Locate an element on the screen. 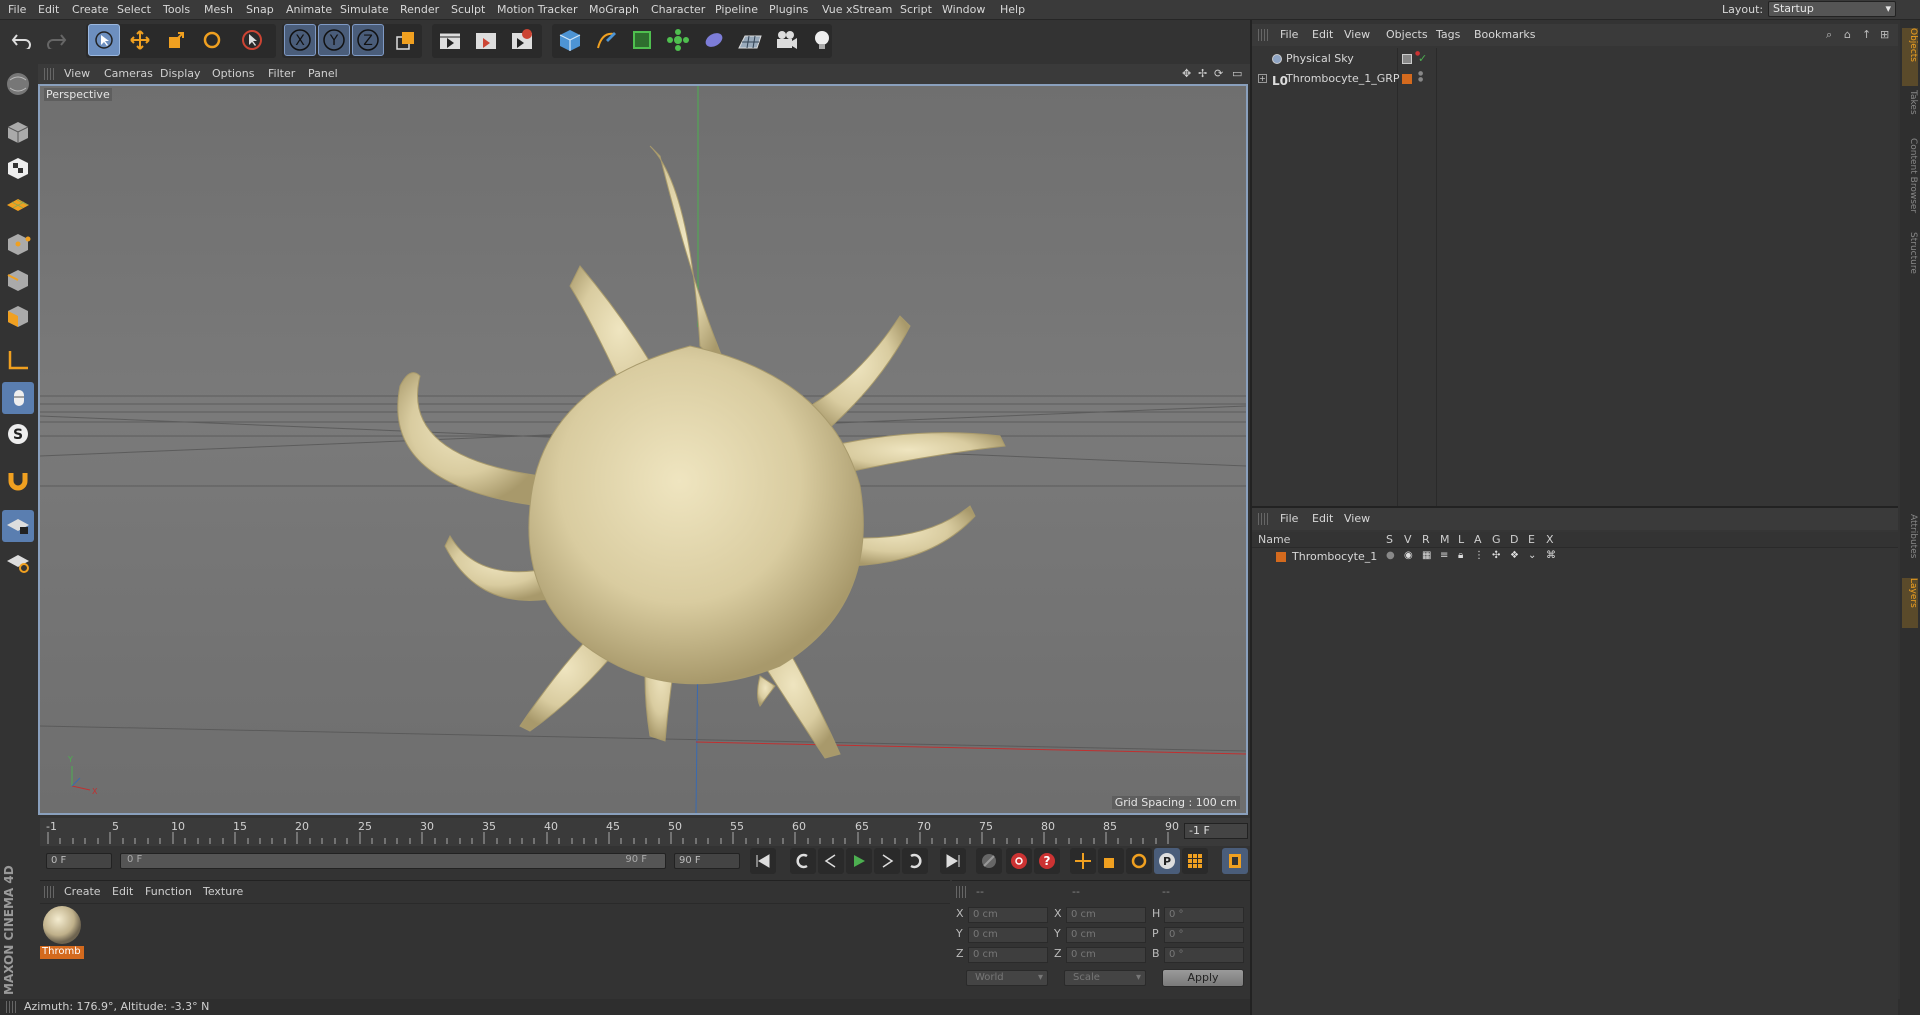 This screenshot has width=1920, height=1015. make-editable-icon is located at coordinates (18, 84).